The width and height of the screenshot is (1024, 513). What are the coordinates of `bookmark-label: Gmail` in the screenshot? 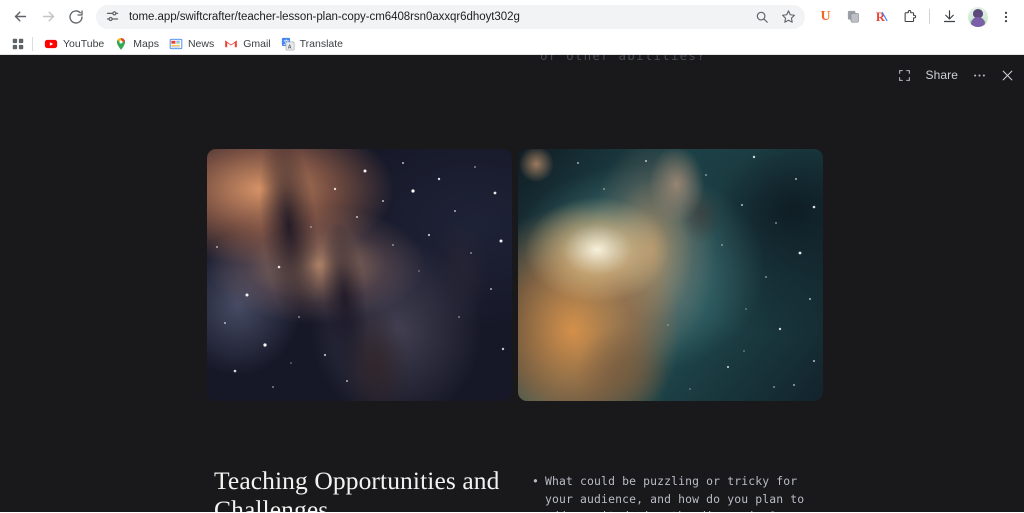 It's located at (257, 43).